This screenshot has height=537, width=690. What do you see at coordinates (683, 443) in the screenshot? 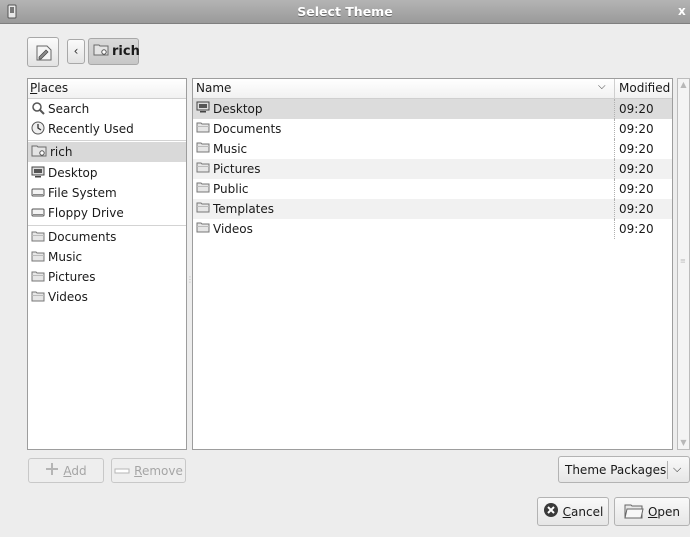
I see `scroll-down-icon: ▼` at bounding box center [683, 443].